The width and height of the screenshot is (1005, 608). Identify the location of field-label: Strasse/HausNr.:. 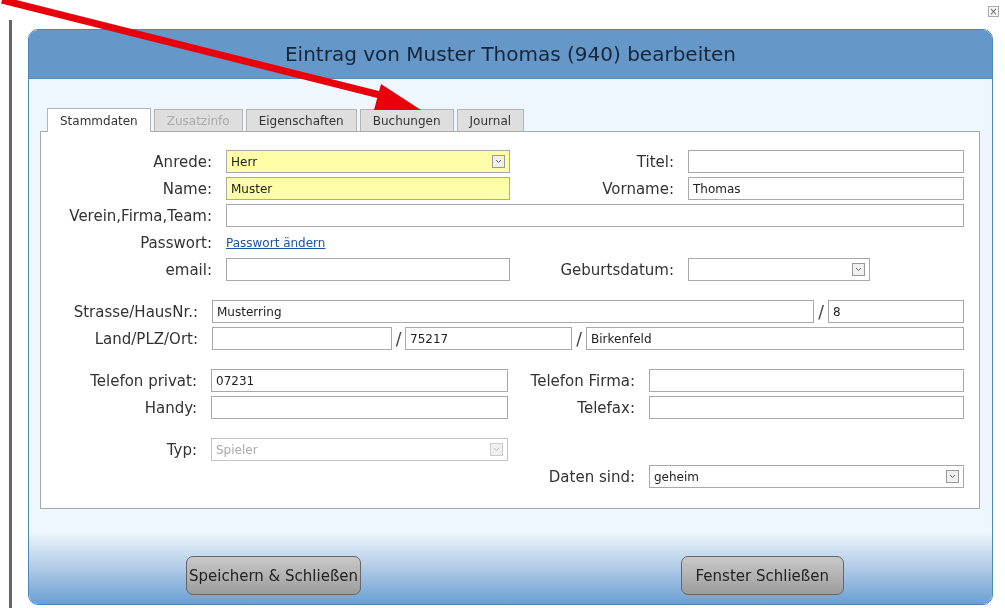
(136, 311).